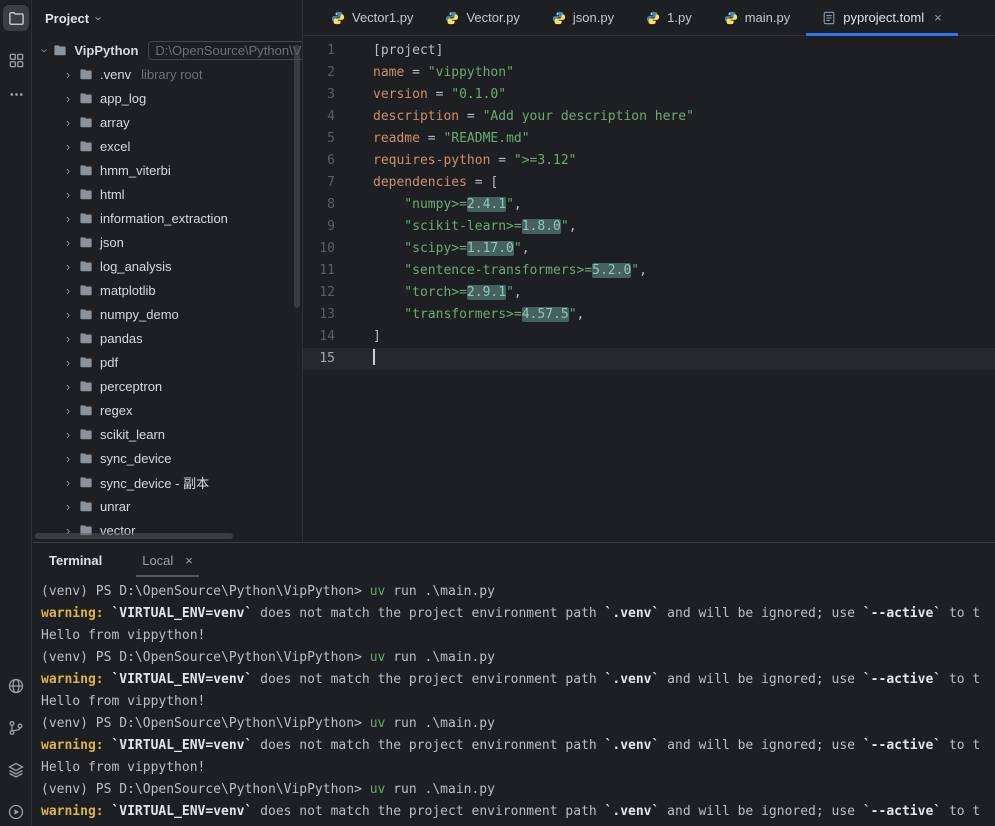 This screenshot has width=995, height=826. I want to click on editor-line-13: 13 "transformers>=4.57.5",, so click(649, 315).